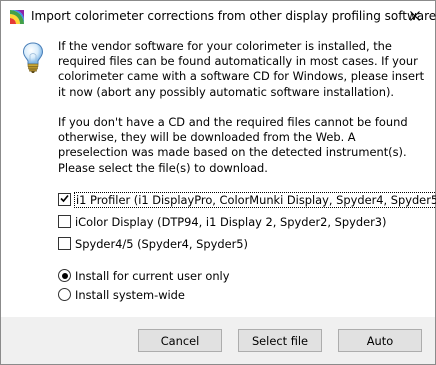  I want to click on radio-install-current-user: Install for current user only, so click(143, 275).